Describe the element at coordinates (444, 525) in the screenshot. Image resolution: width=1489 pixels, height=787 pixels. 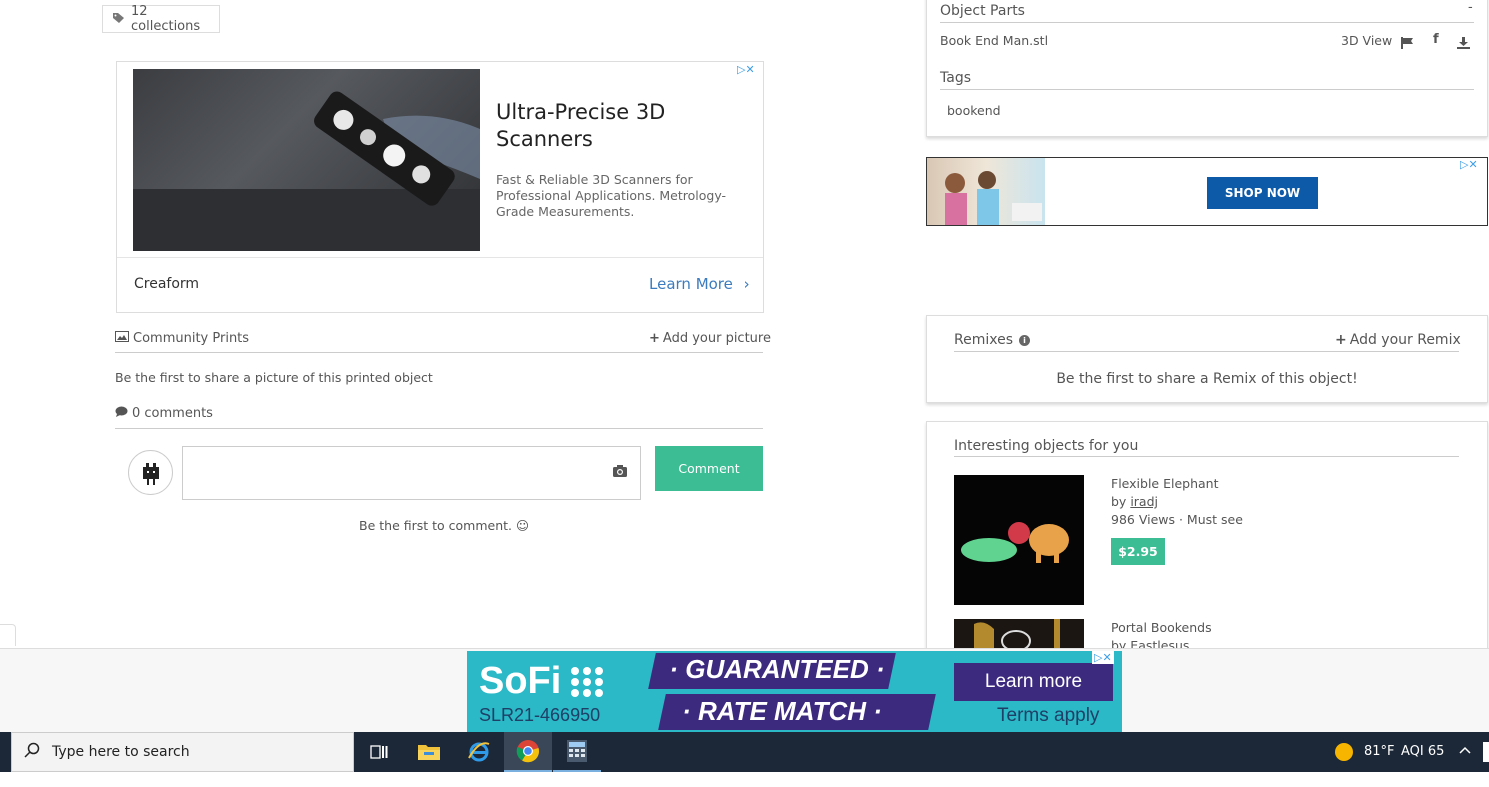
I see `comments-empty-text: Be the first to comment. ☺` at that location.